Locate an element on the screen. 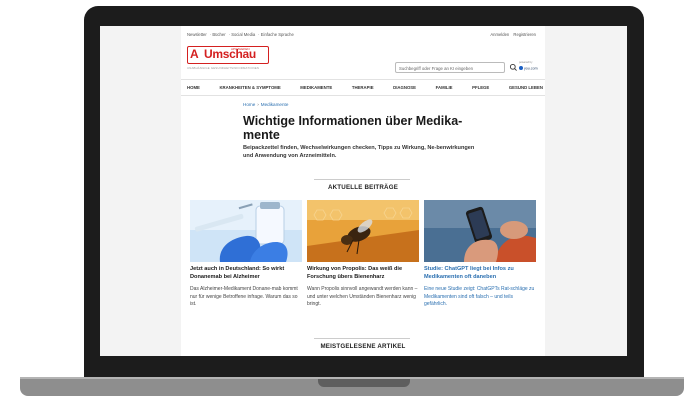 The width and height of the screenshot is (684, 398). pharmacy-a-icon: A is located at coordinates (194, 54).